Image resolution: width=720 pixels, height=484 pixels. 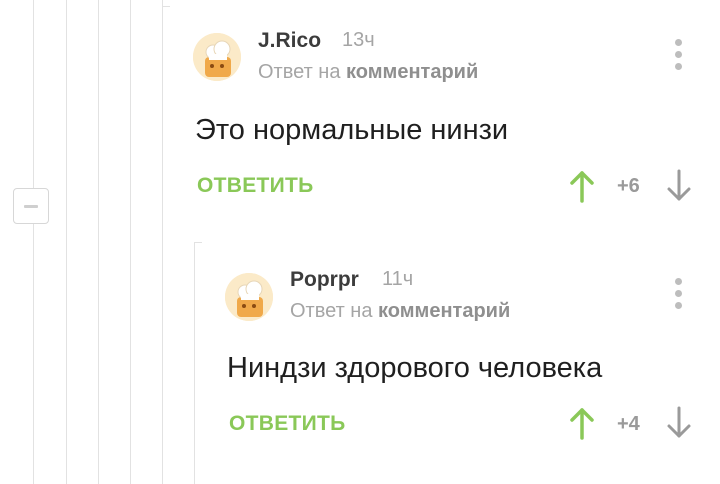 I want to click on author-name: Poprpr, so click(x=324, y=280).